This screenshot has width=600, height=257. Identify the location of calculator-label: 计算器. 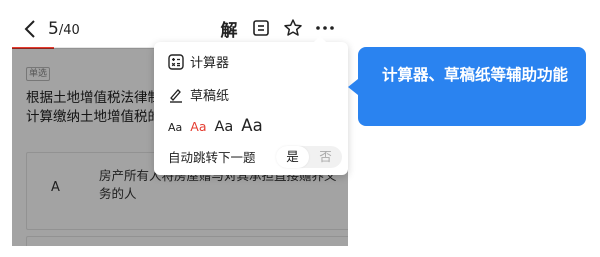
(210, 63).